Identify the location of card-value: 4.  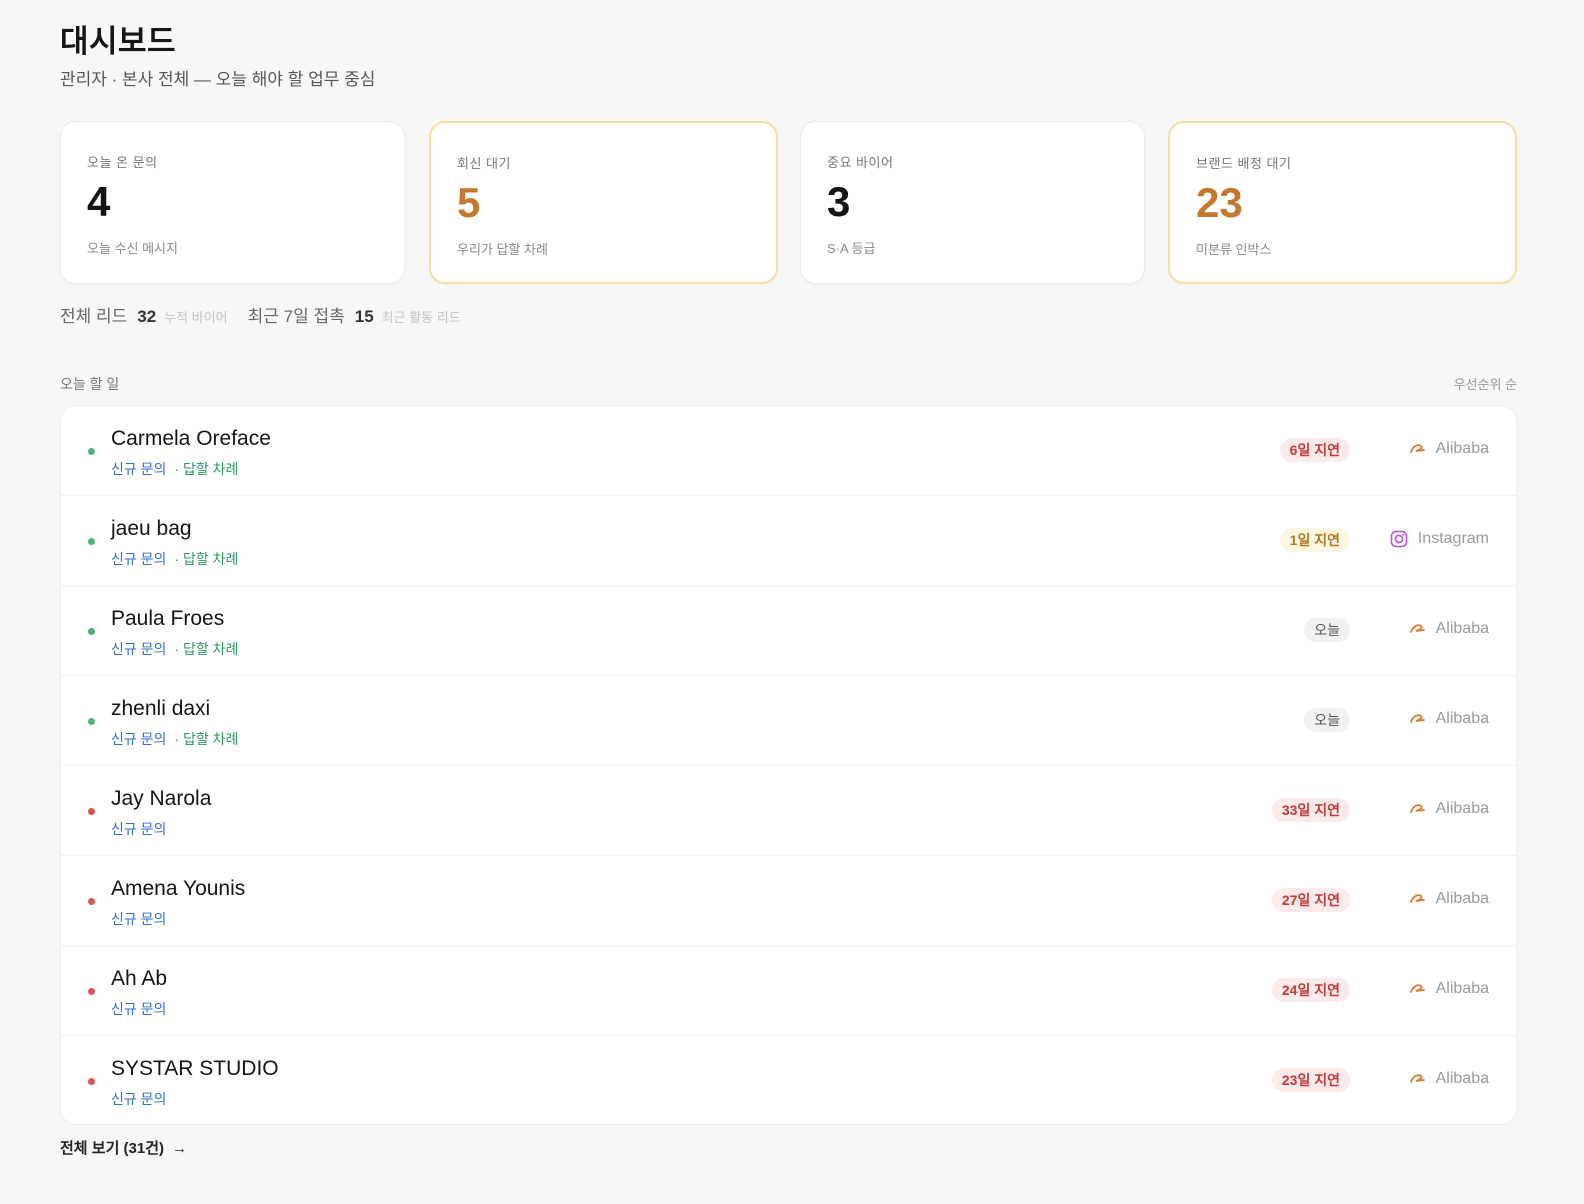
(99, 201).